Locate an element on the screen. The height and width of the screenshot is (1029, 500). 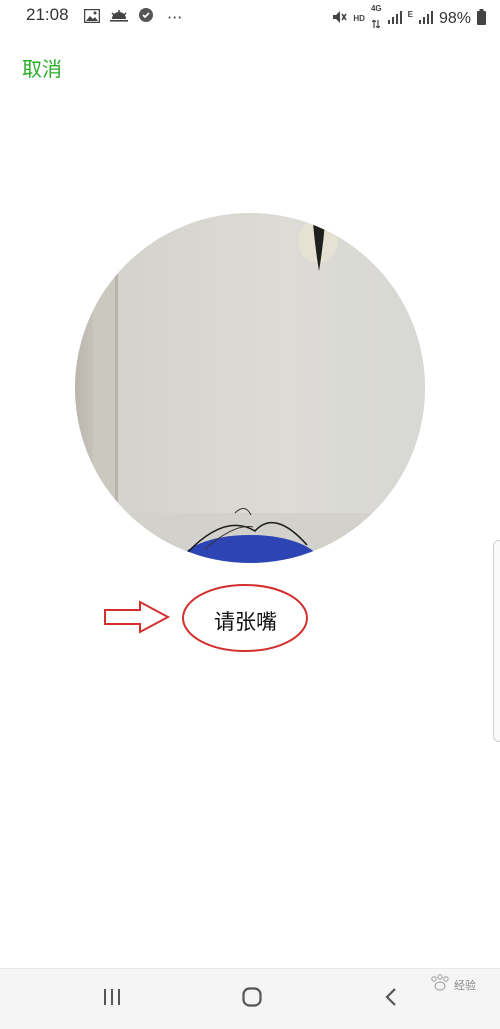
weather-icon is located at coordinates (119, 17).